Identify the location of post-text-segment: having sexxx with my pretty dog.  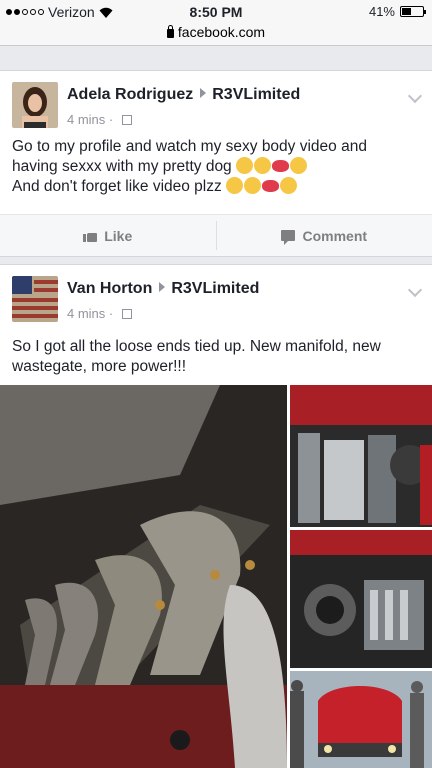
(122, 166).